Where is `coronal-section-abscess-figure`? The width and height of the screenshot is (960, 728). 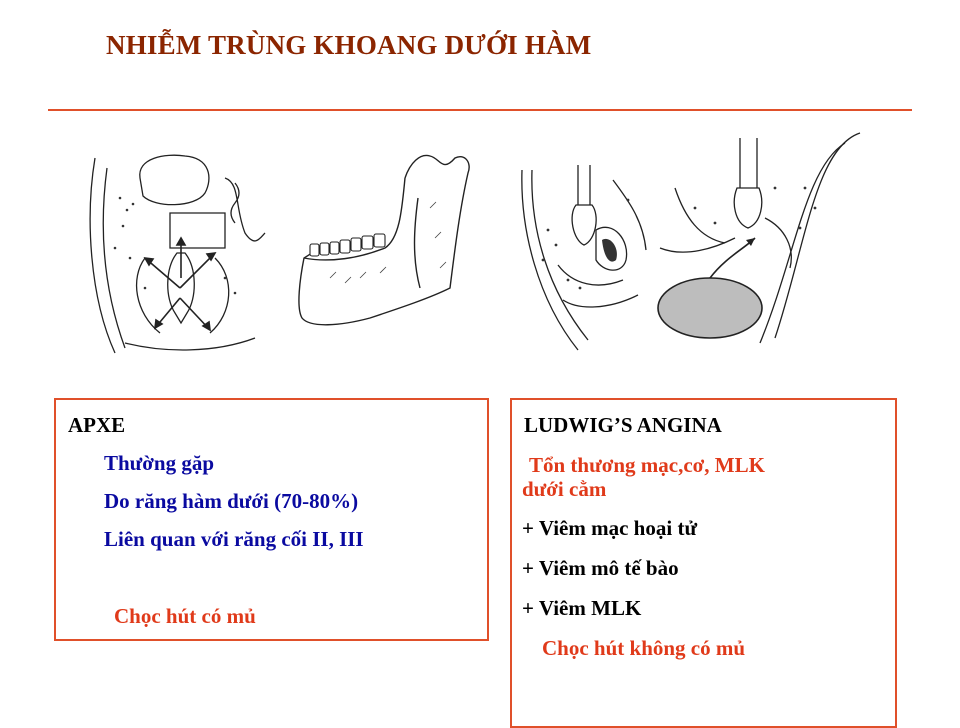
coronal-section-abscess-figure is located at coordinates (177, 254).